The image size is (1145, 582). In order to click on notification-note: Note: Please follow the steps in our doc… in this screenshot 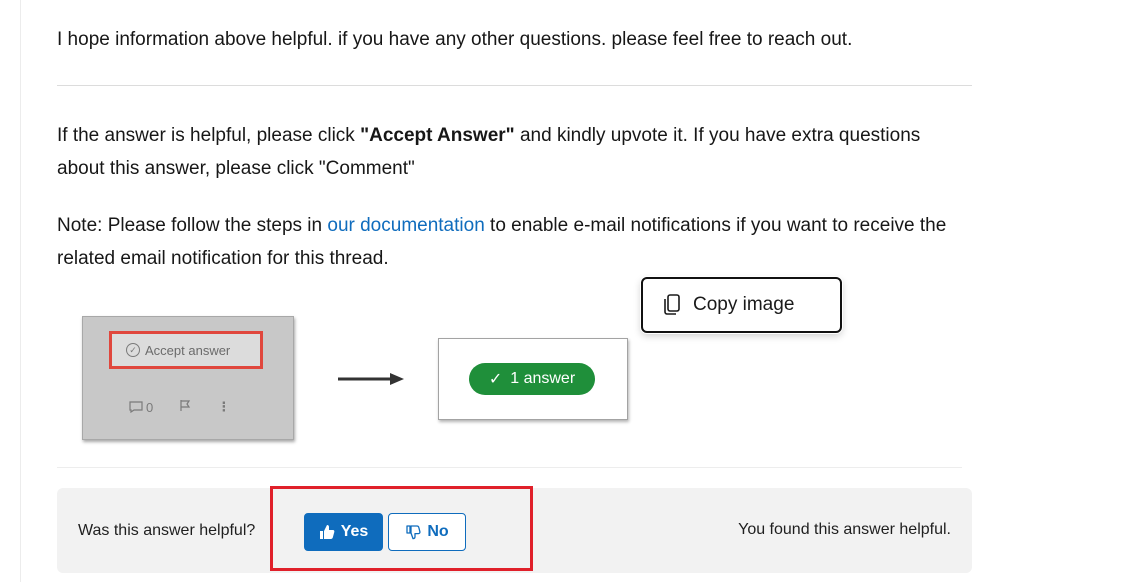, I will do `click(502, 242)`.